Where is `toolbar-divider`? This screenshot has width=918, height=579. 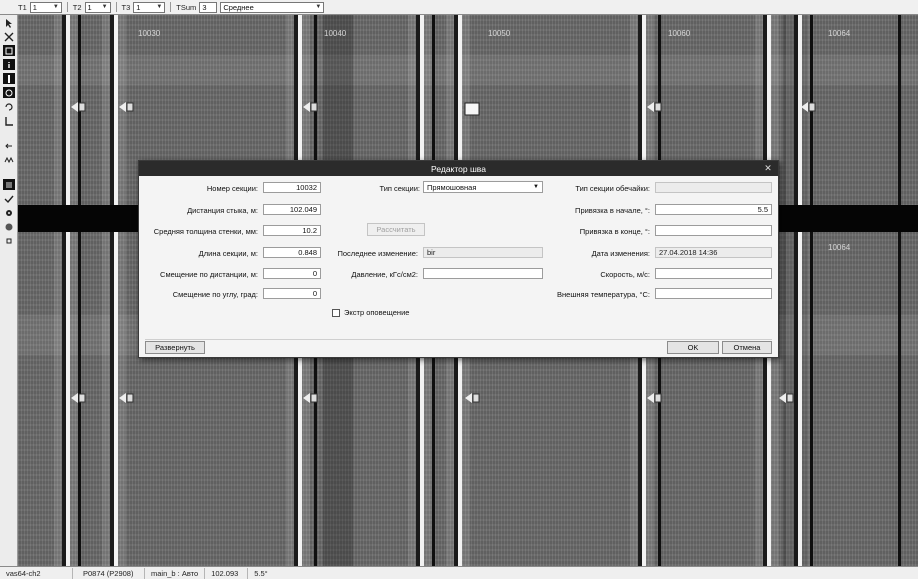
toolbar-divider is located at coordinates (116, 7).